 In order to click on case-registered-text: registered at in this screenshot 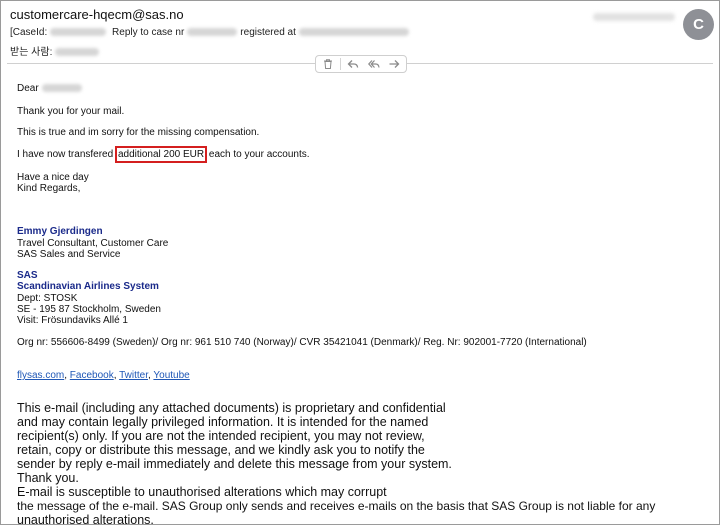, I will do `click(268, 32)`.